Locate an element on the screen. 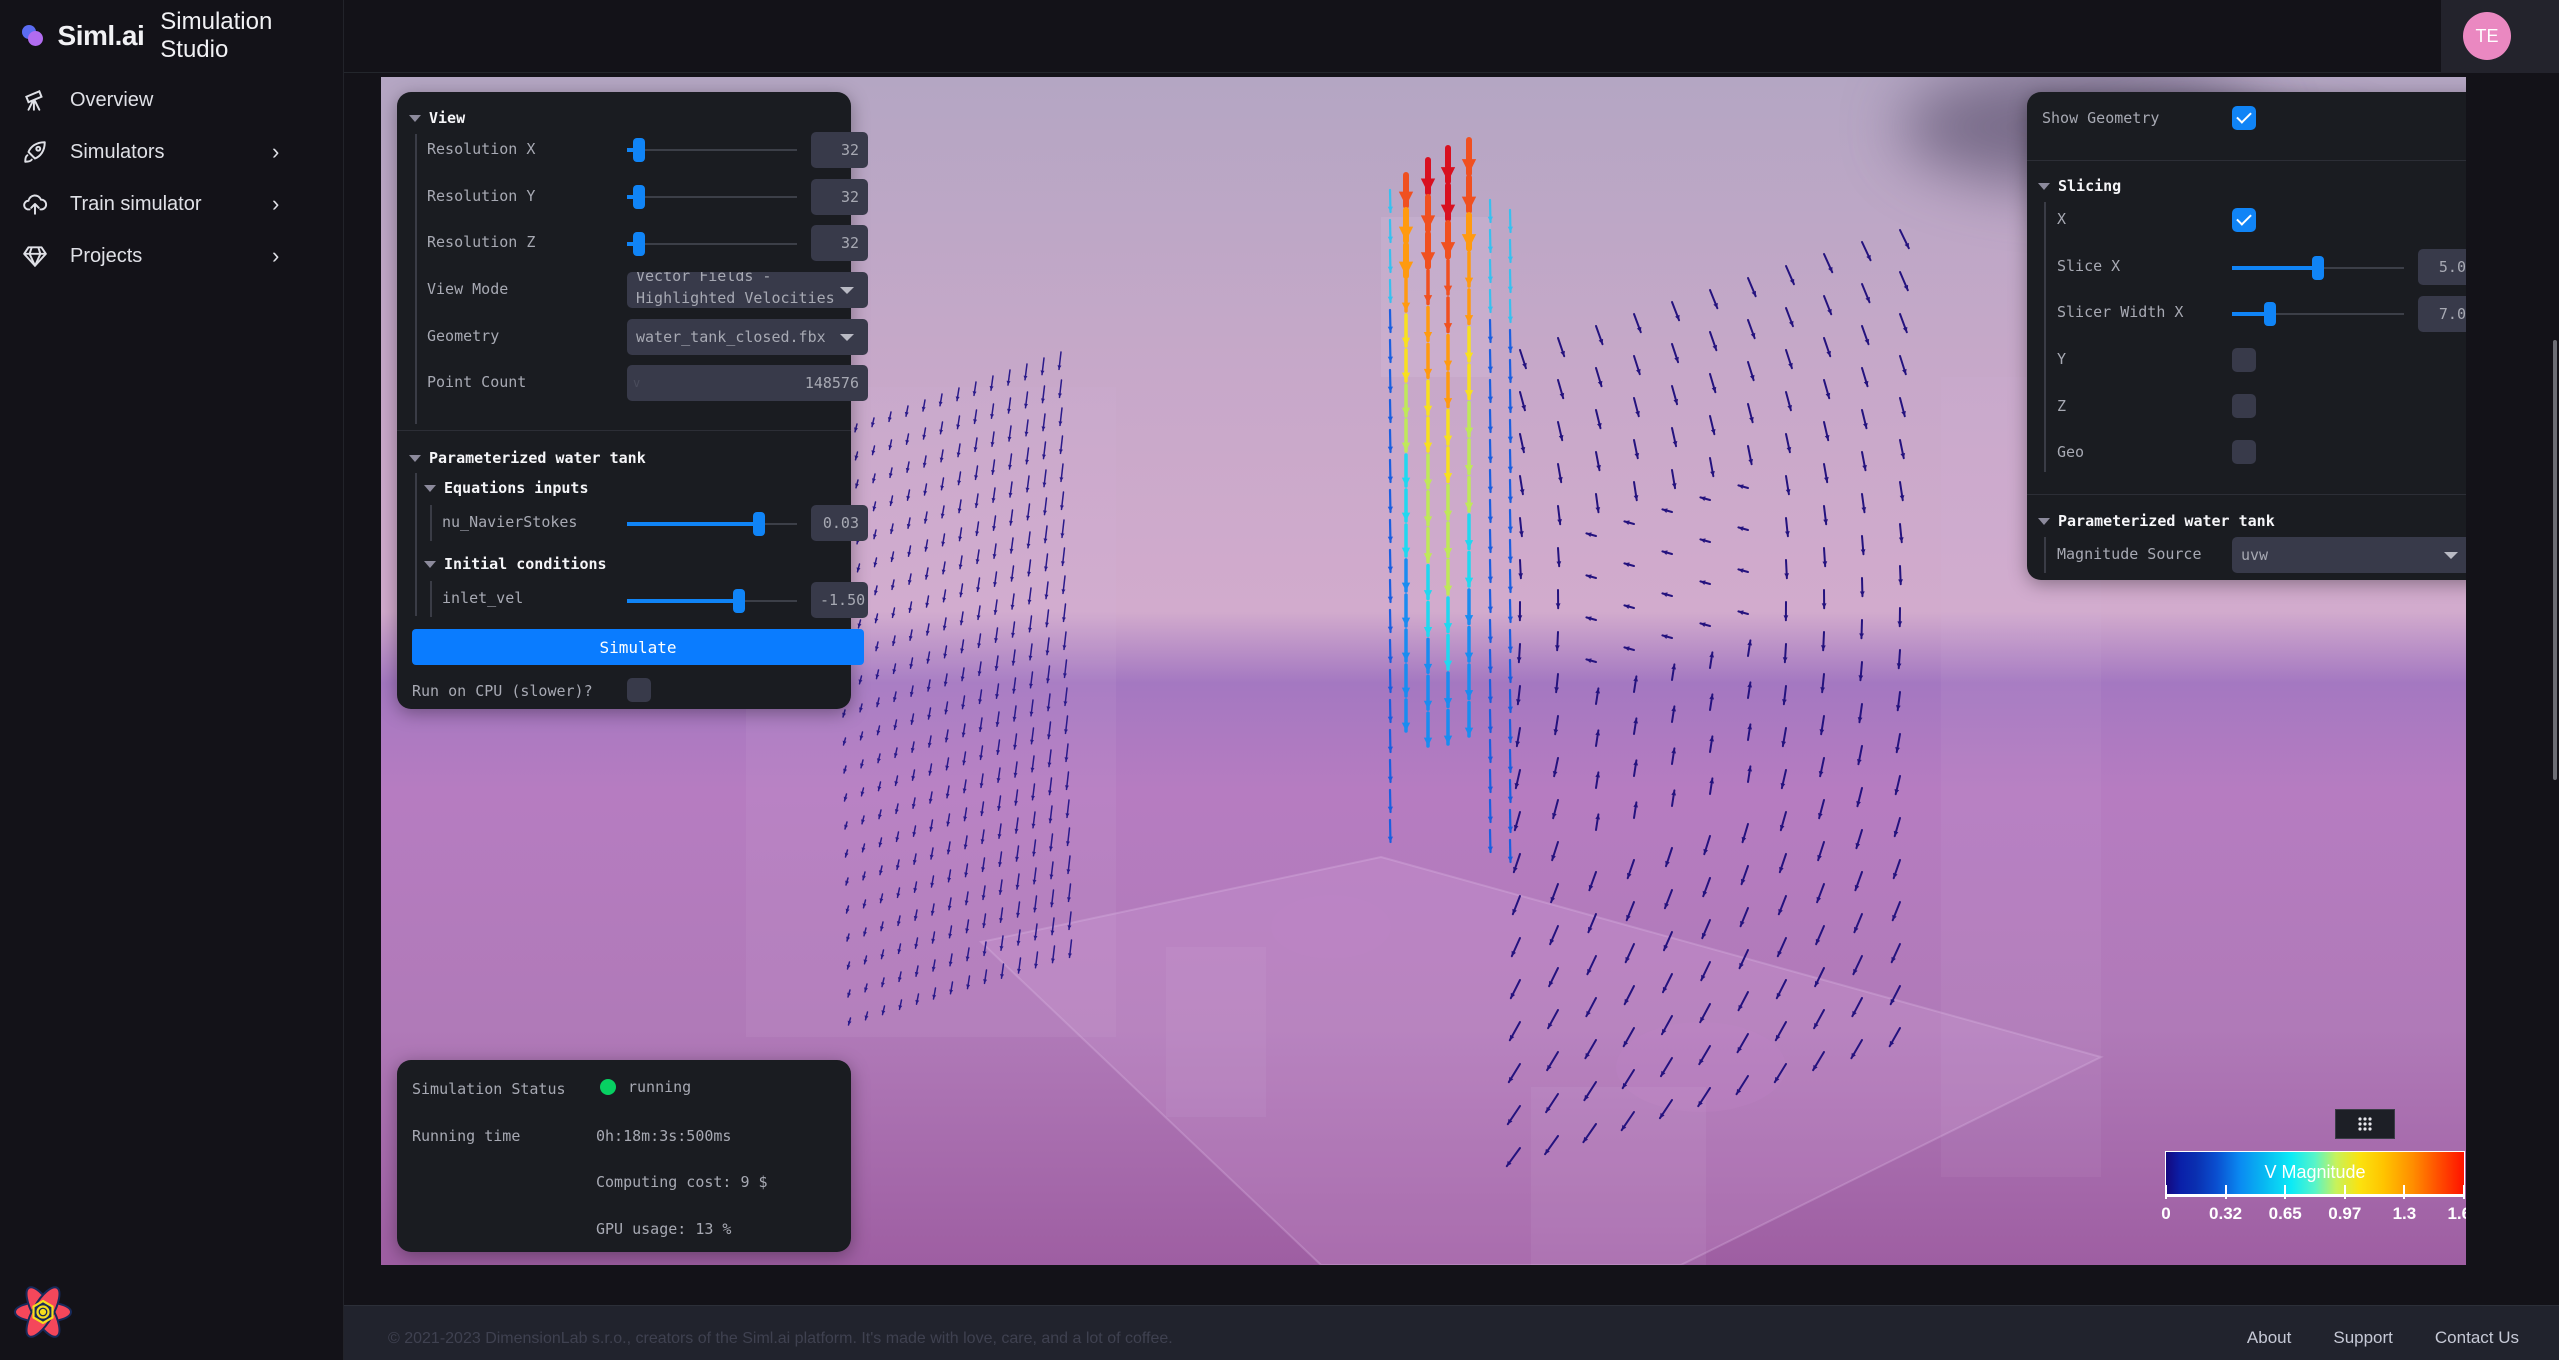 This screenshot has width=2559, height=1360. slicer-width-x-input: 7.0 is located at coordinates (2442, 314).